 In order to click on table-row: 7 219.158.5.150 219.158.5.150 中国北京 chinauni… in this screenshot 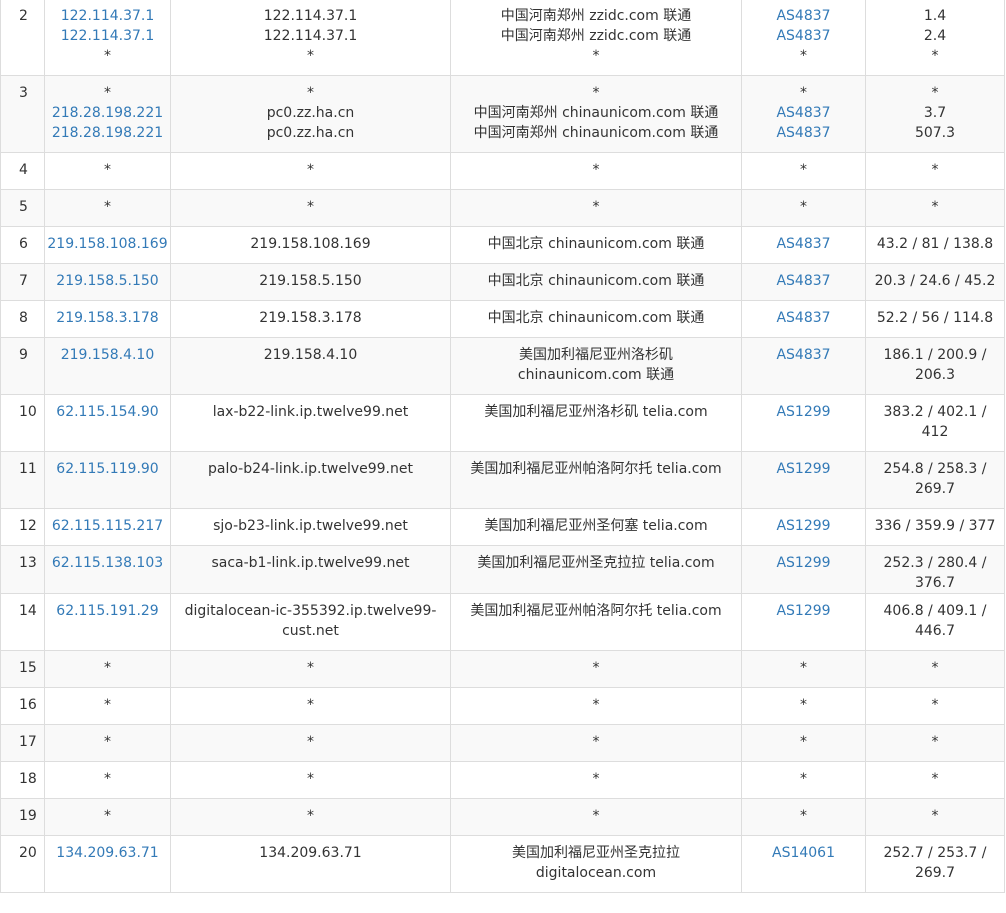, I will do `click(502, 282)`.